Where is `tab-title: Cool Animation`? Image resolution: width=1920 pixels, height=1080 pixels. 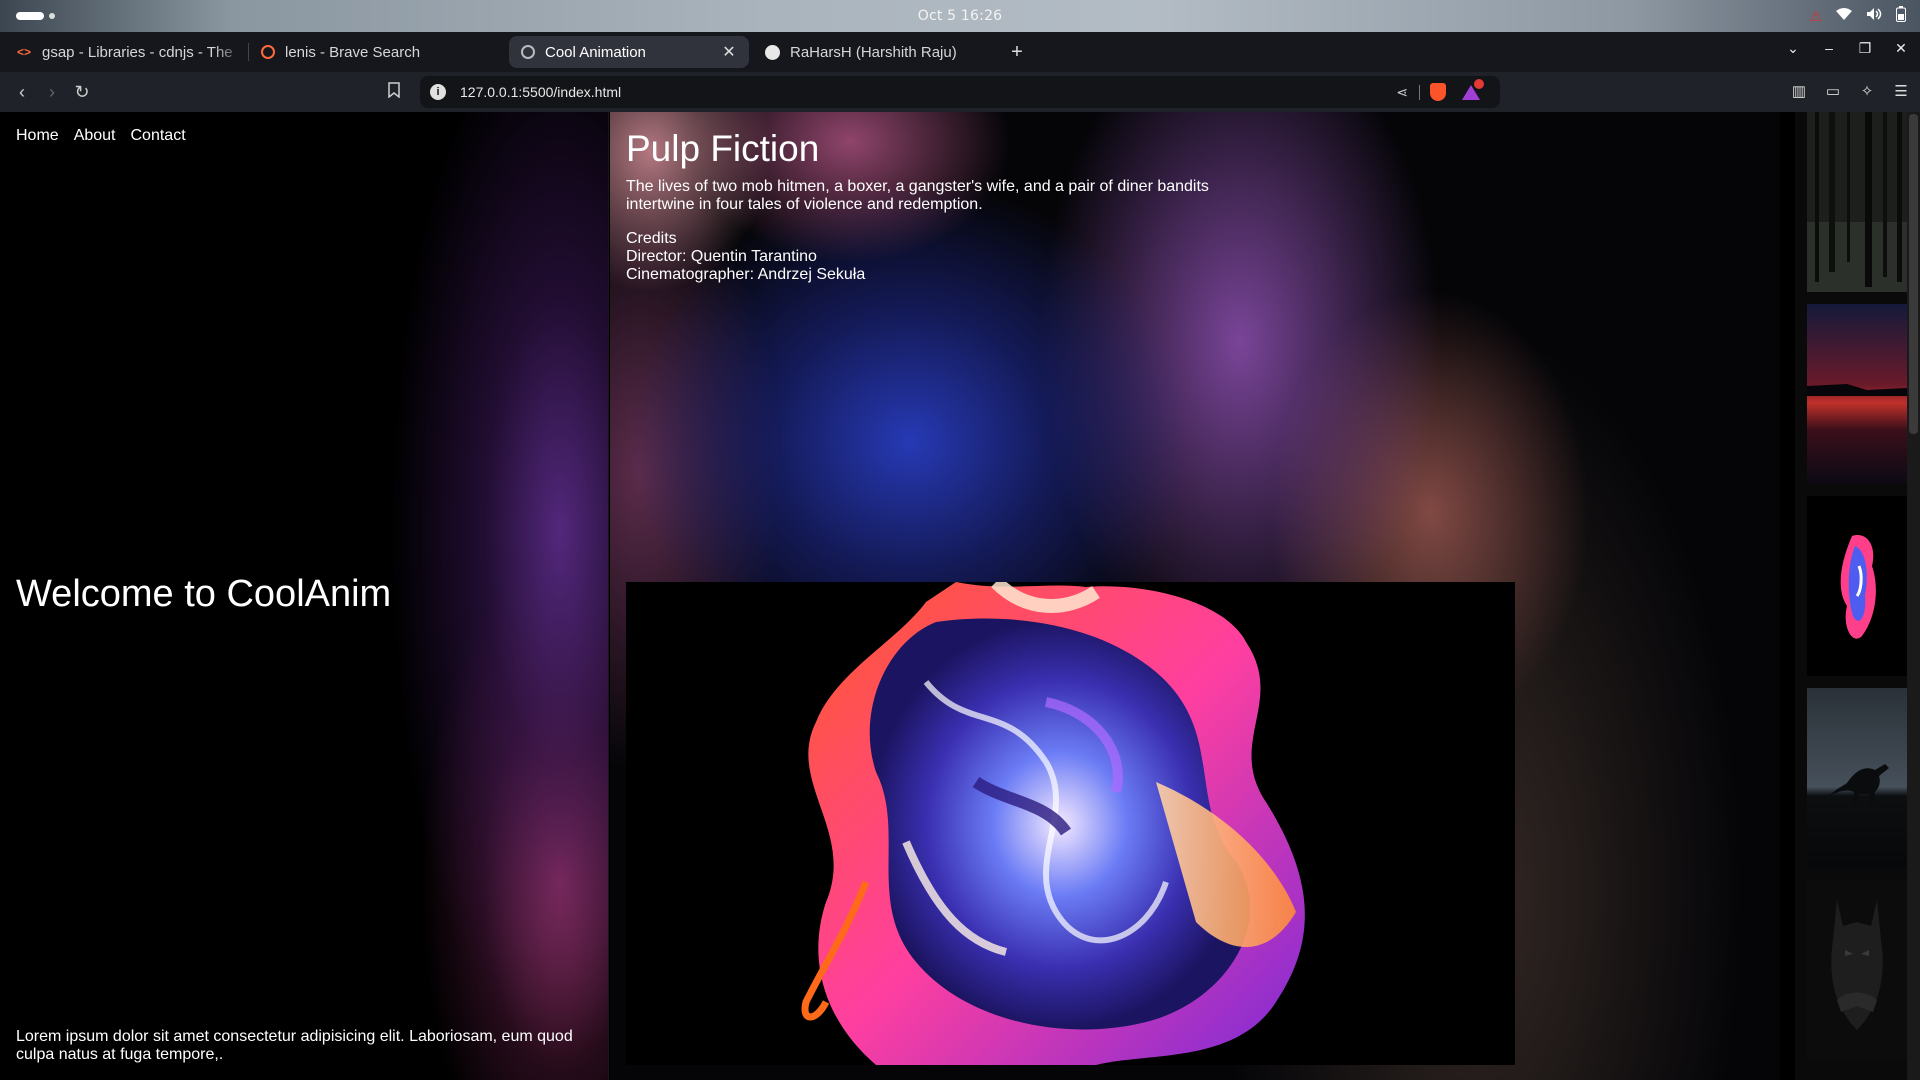
tab-title: Cool Animation is located at coordinates (595, 52).